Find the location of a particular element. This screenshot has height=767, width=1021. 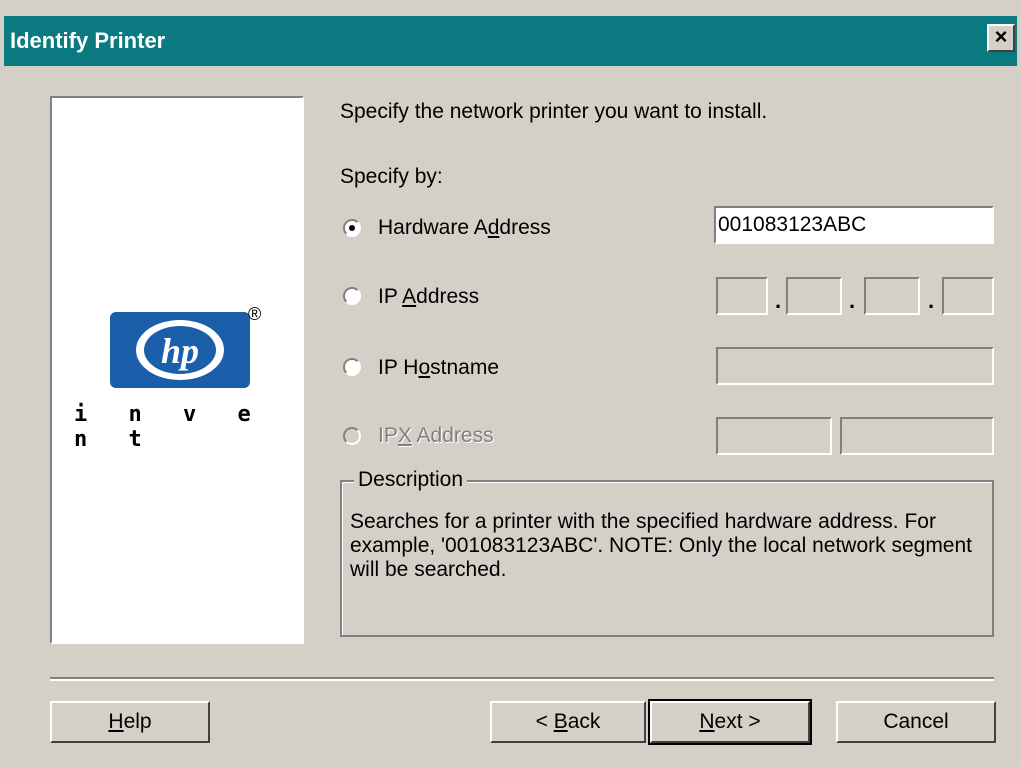

hp-logo-text: hp is located at coordinates (180, 351).